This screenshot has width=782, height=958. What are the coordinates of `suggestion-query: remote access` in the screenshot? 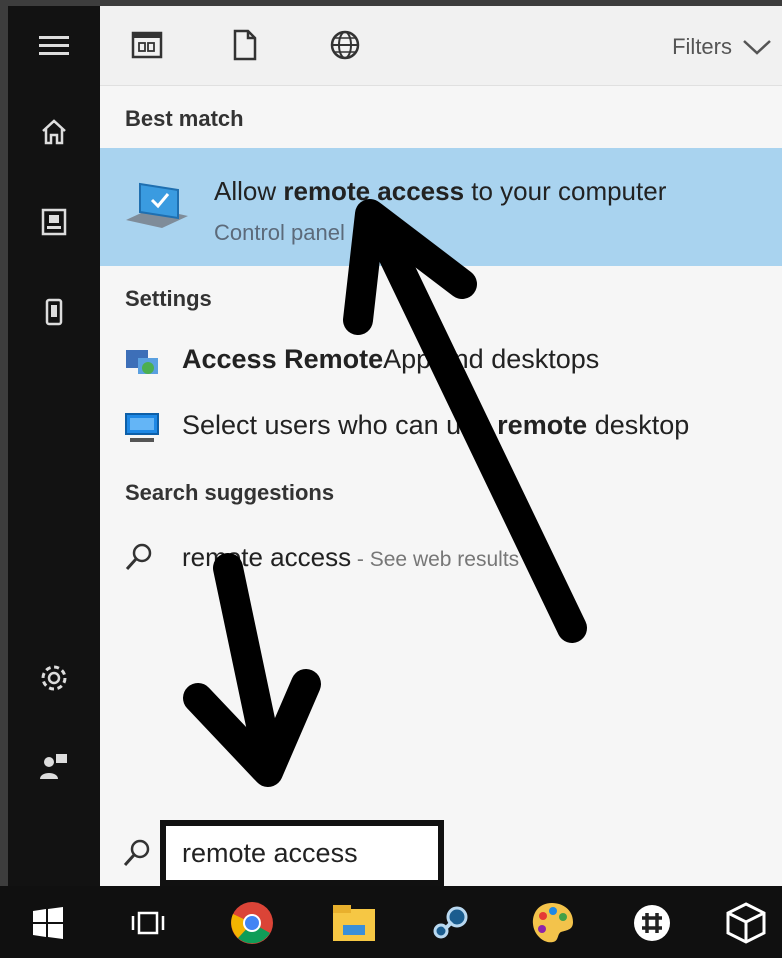 It's located at (267, 557).